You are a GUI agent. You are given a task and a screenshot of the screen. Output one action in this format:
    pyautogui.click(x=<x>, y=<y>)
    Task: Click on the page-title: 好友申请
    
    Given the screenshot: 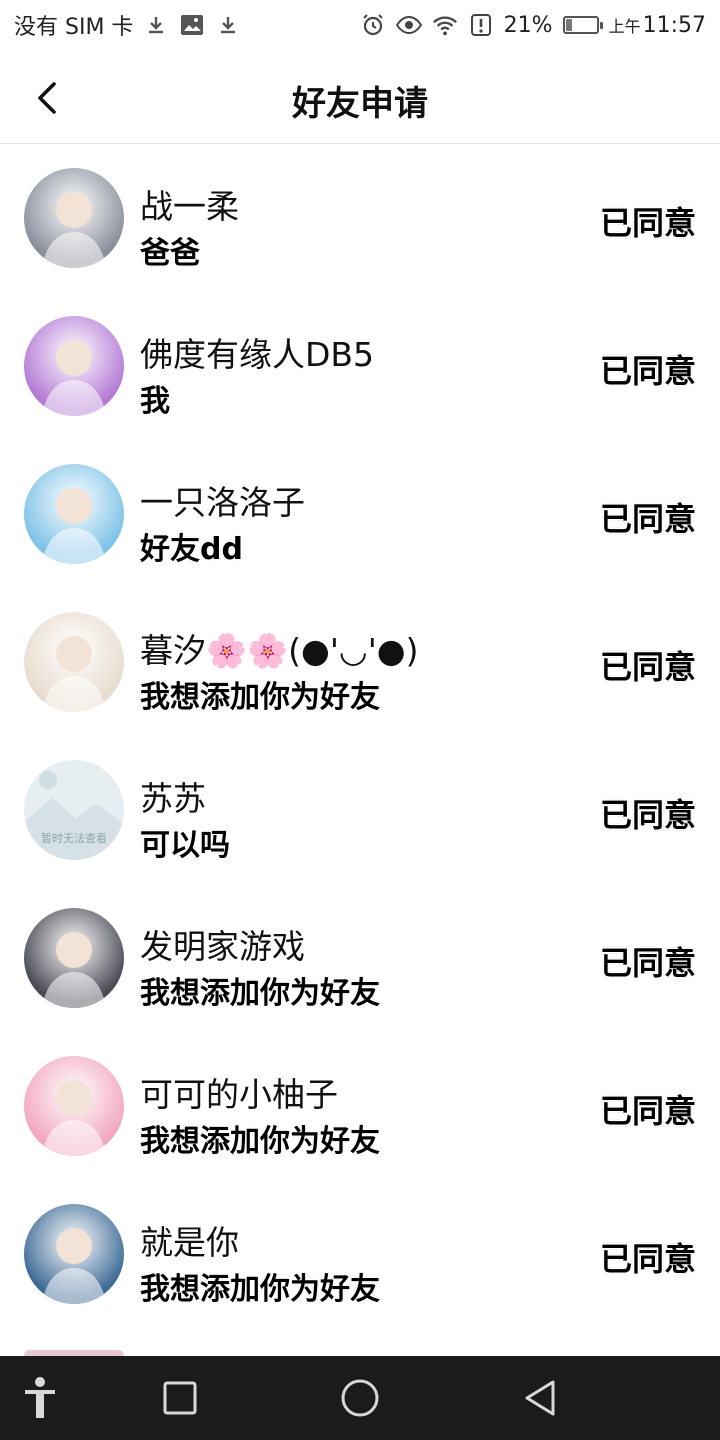 What is the action you would take?
    pyautogui.click(x=360, y=104)
    